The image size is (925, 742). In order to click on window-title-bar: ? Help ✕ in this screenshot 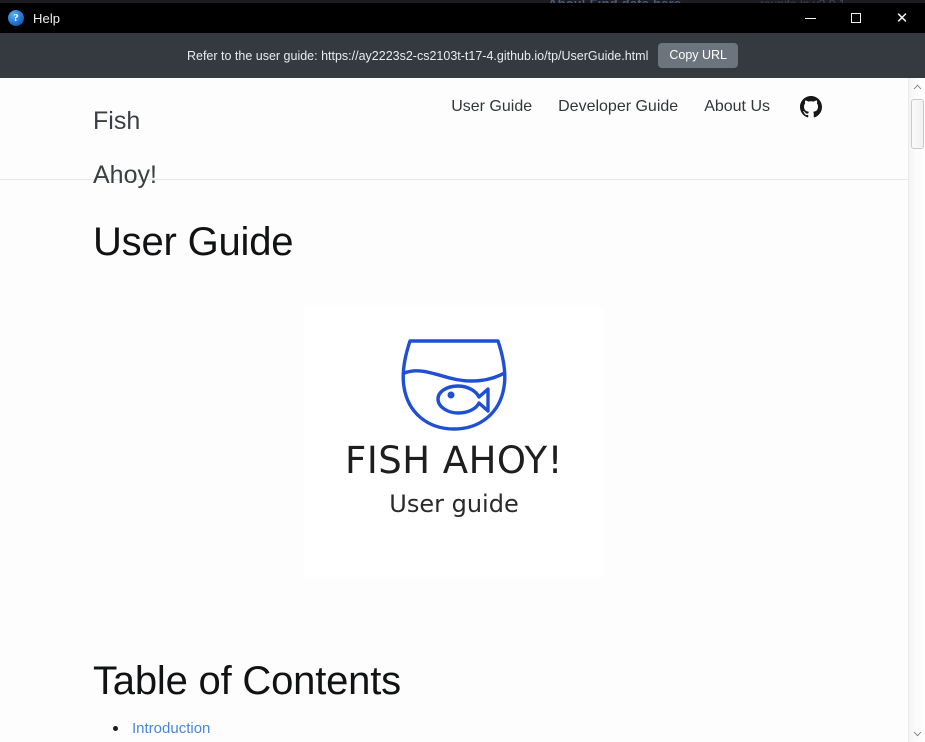, I will do `click(462, 18)`.